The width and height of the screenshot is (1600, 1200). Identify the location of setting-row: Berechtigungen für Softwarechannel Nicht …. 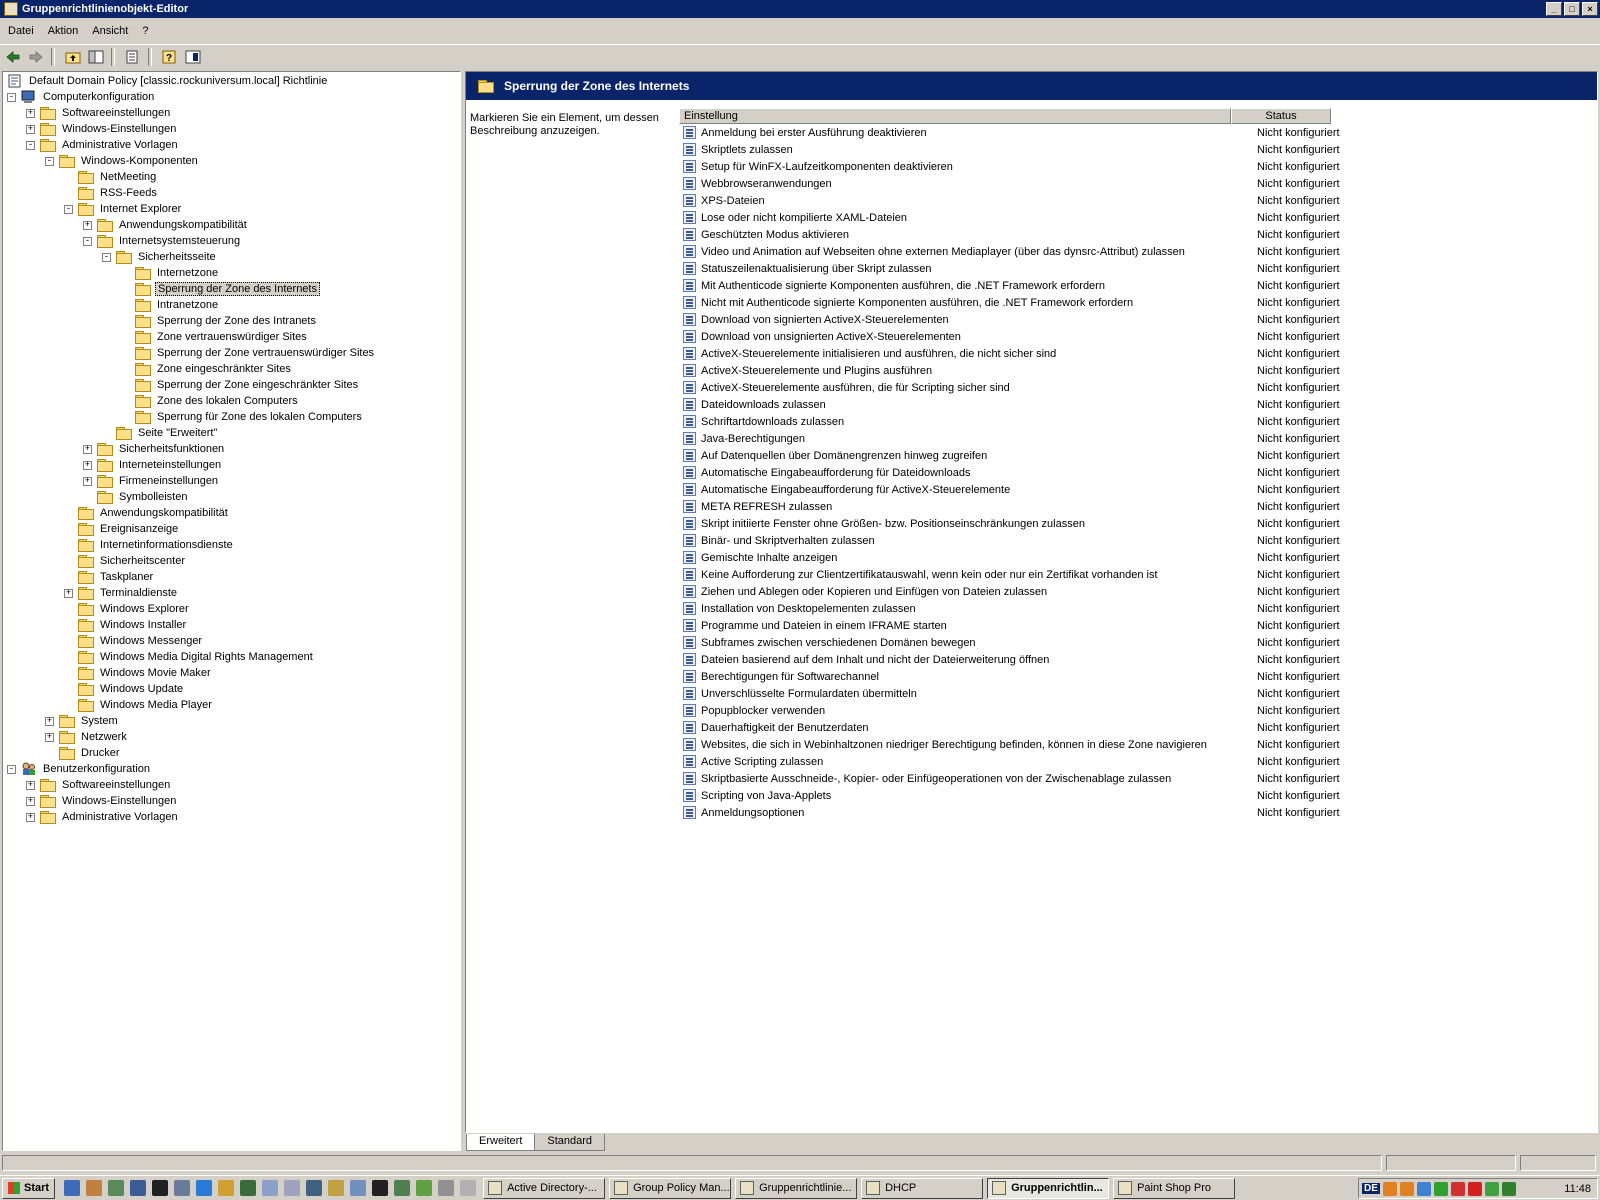
(1138, 676).